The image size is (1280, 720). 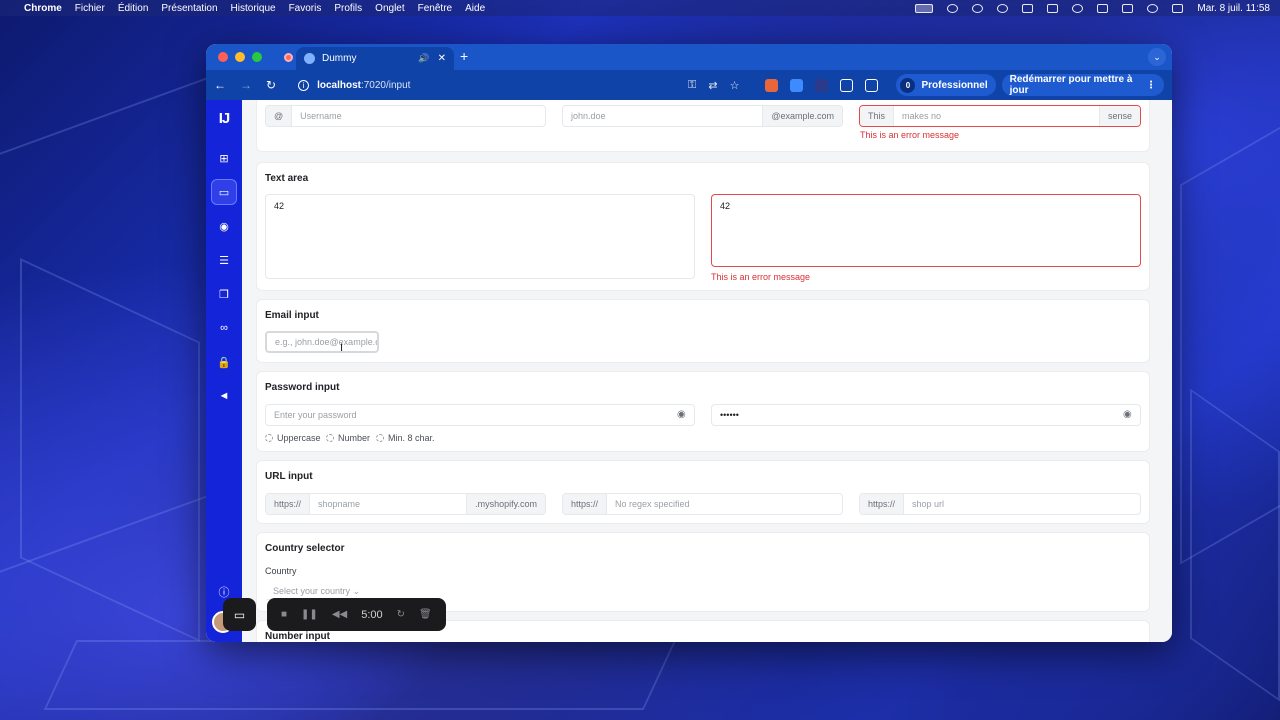 I want to click on spotlight-icon, so click(x=1153, y=8).